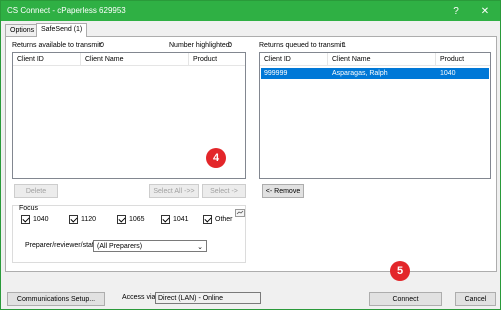  I want to click on checkbox-other-label: Other, so click(224, 219).